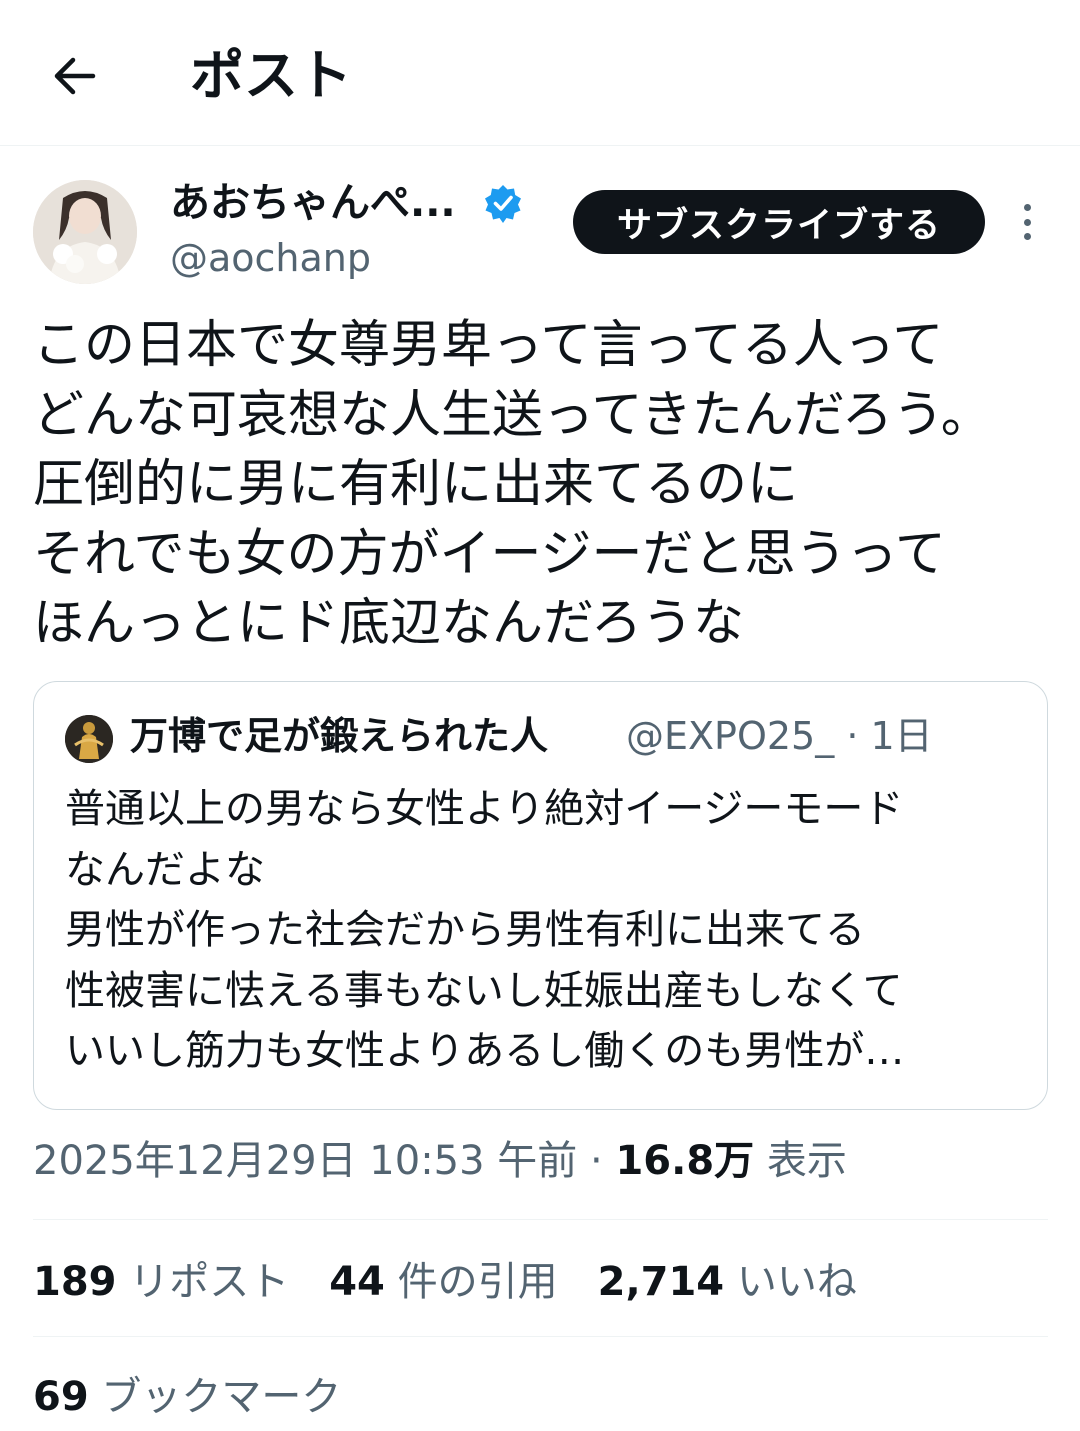 Image resolution: width=1080 pixels, height=1431 pixels. I want to click on likes-stat: 2,714 いいね, so click(727, 1282).